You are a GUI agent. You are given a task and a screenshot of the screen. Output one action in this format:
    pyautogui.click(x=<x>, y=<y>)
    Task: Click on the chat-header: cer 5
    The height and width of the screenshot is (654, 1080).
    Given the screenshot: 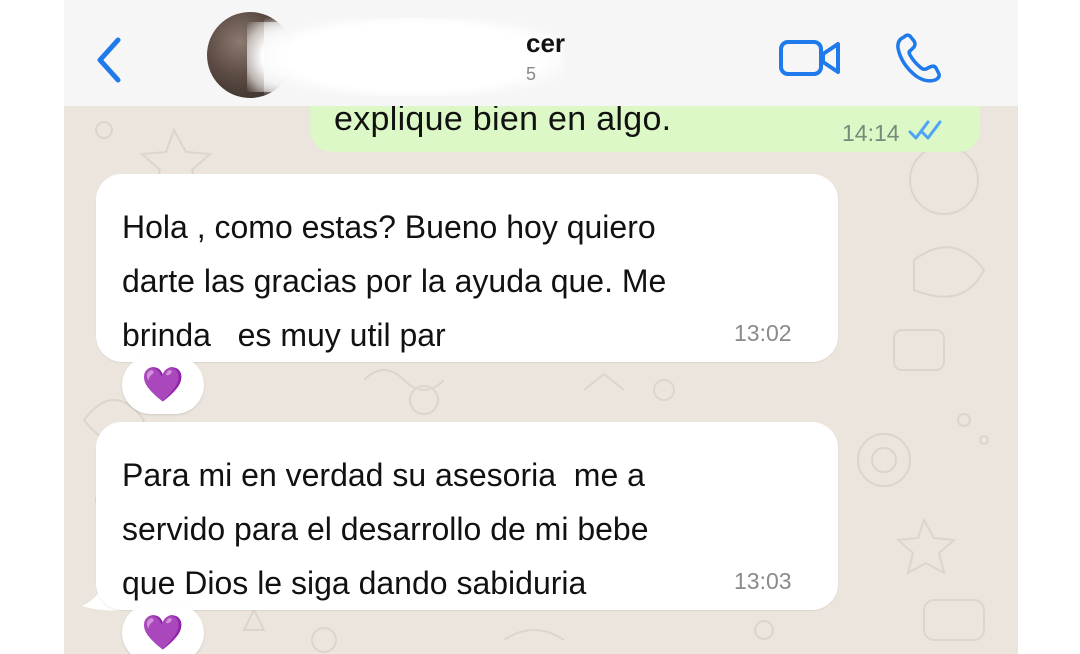 What is the action you would take?
    pyautogui.click(x=541, y=53)
    